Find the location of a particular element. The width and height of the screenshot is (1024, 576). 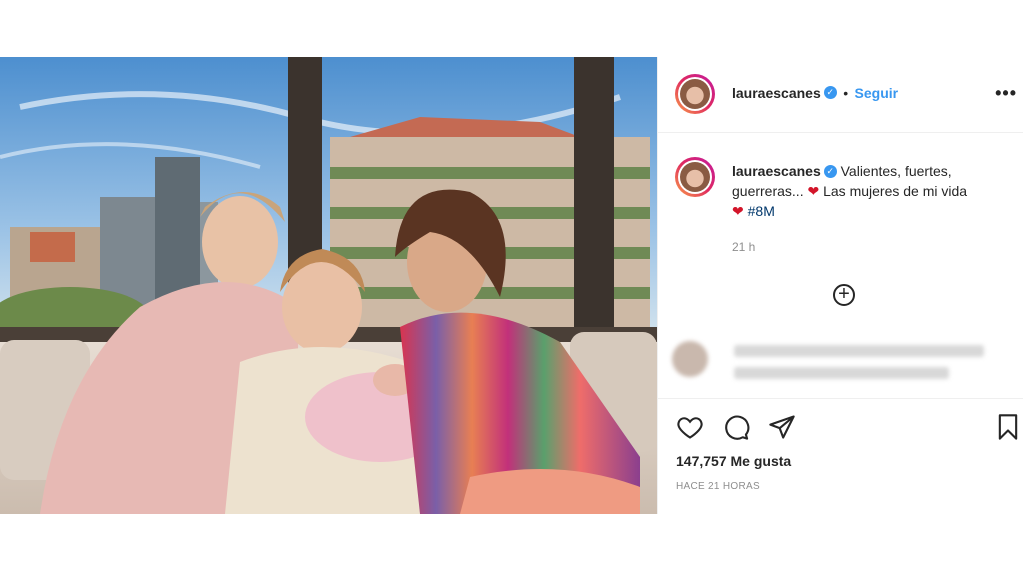

likes-count: 147,757 Me gusta is located at coordinates (733, 461).